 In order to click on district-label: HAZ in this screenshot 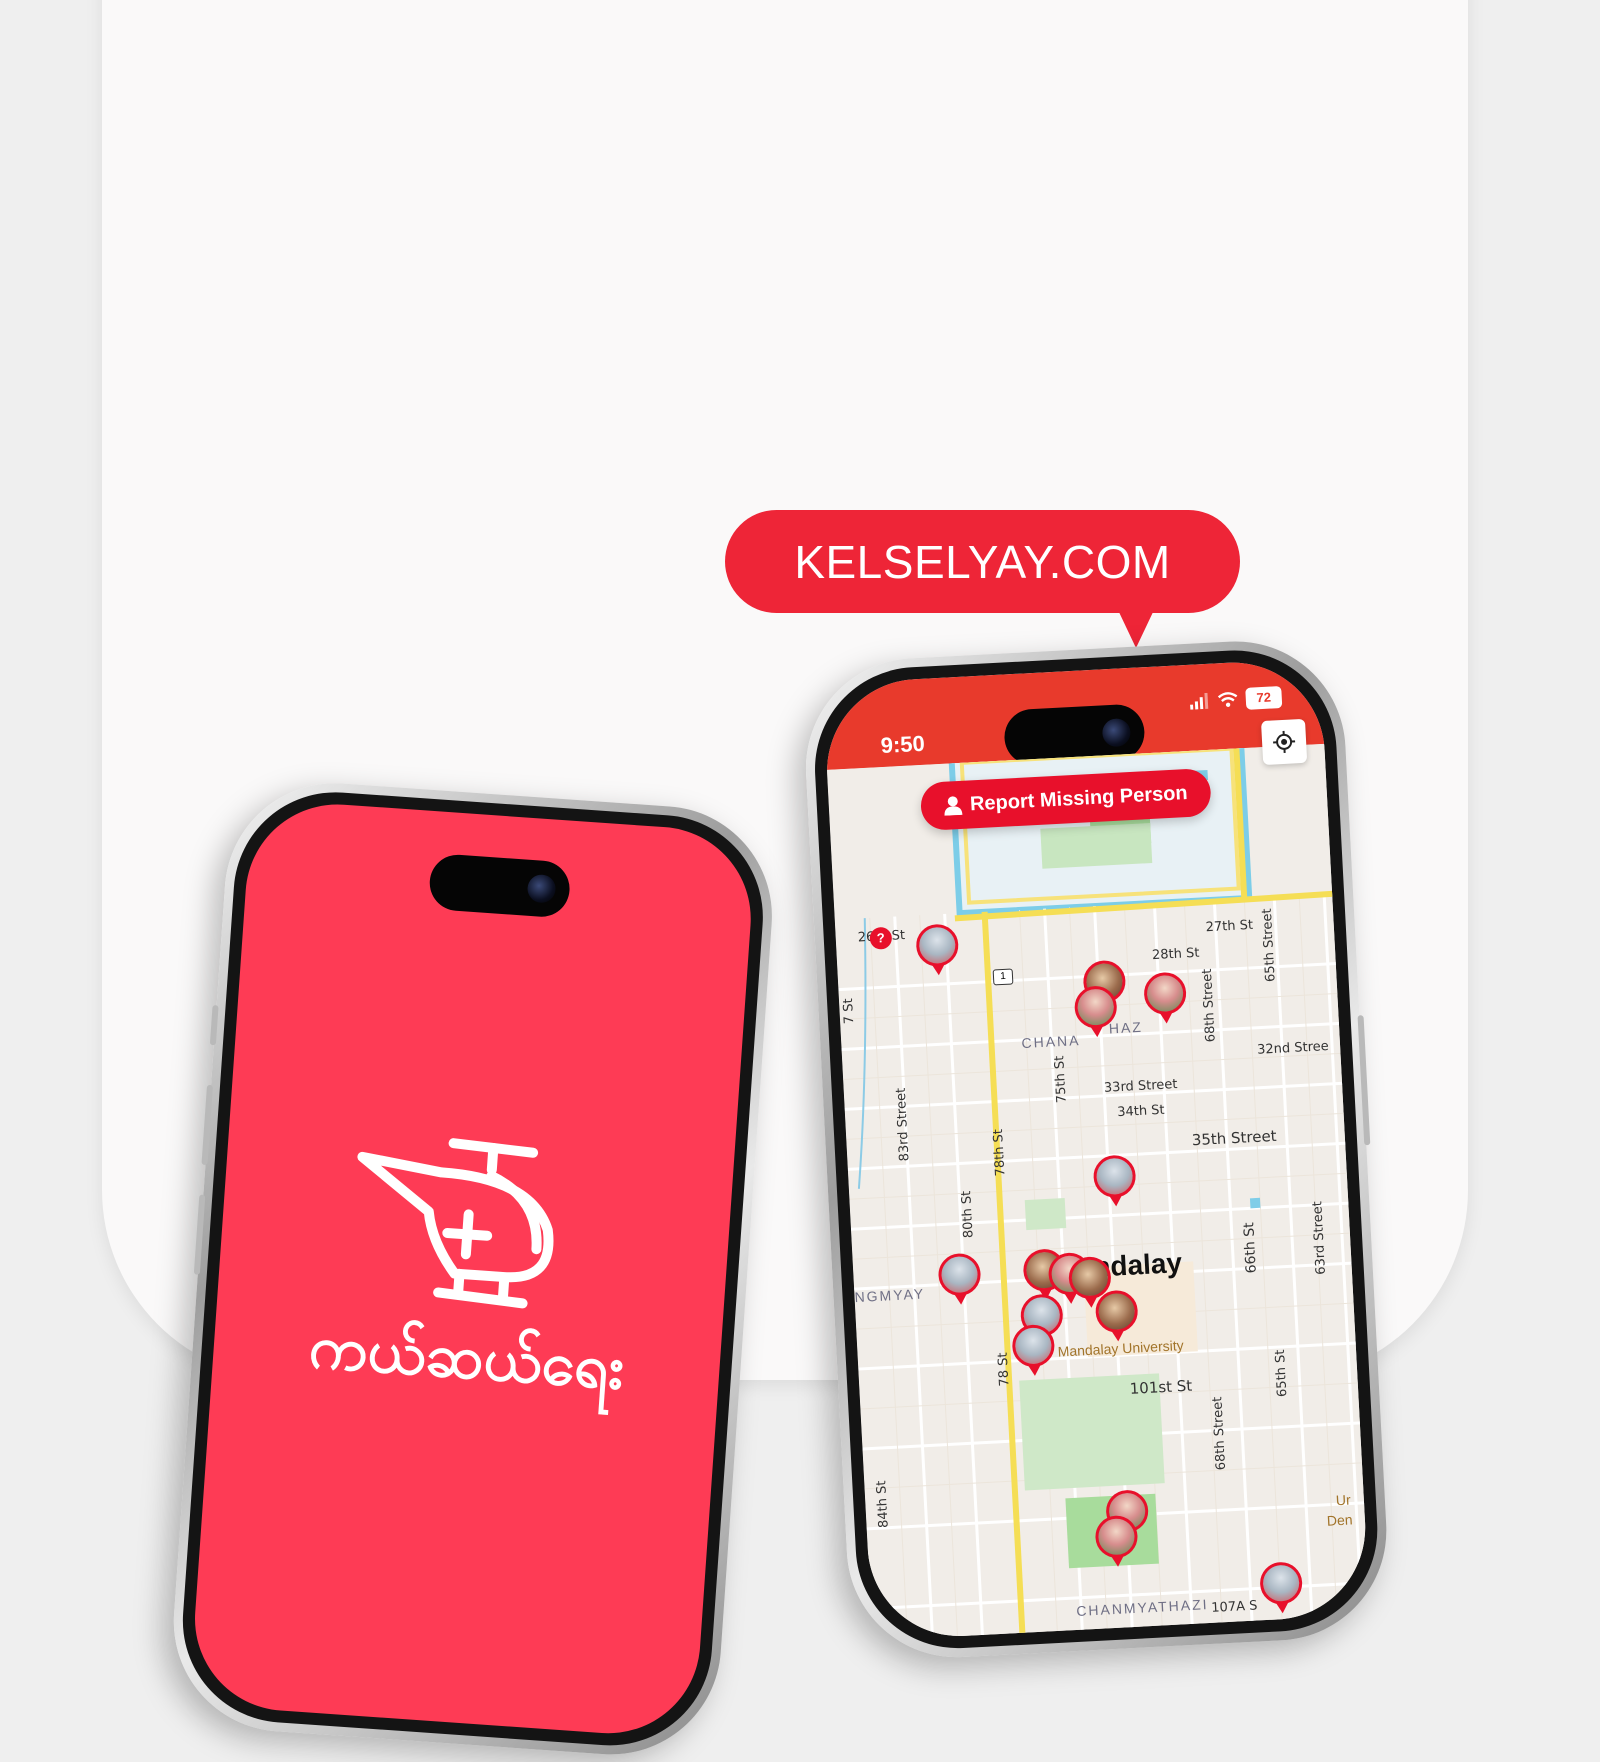, I will do `click(1125, 1028)`.